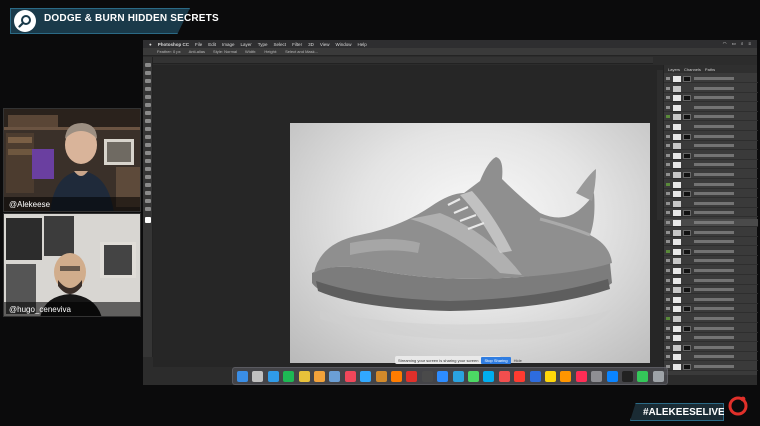 The width and height of the screenshot is (760, 426). What do you see at coordinates (148, 169) in the screenshot?
I see `pen-tool-icon` at bounding box center [148, 169].